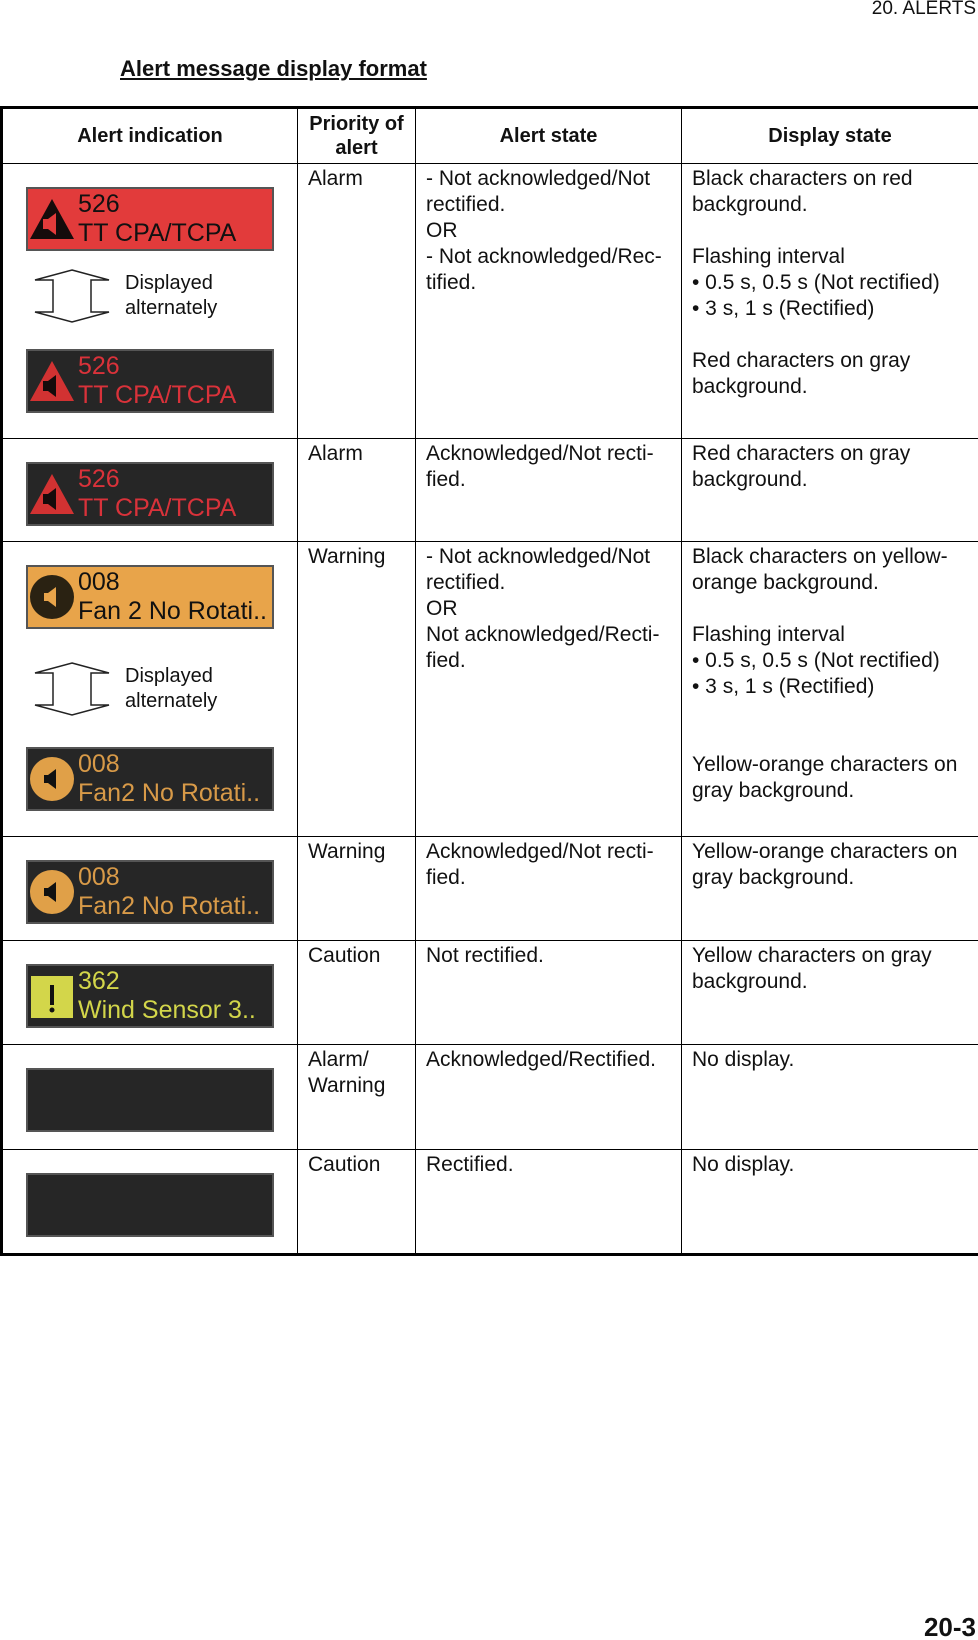 This screenshot has height=1640, width=978. I want to click on cell-line: Not rectified., so click(485, 955).